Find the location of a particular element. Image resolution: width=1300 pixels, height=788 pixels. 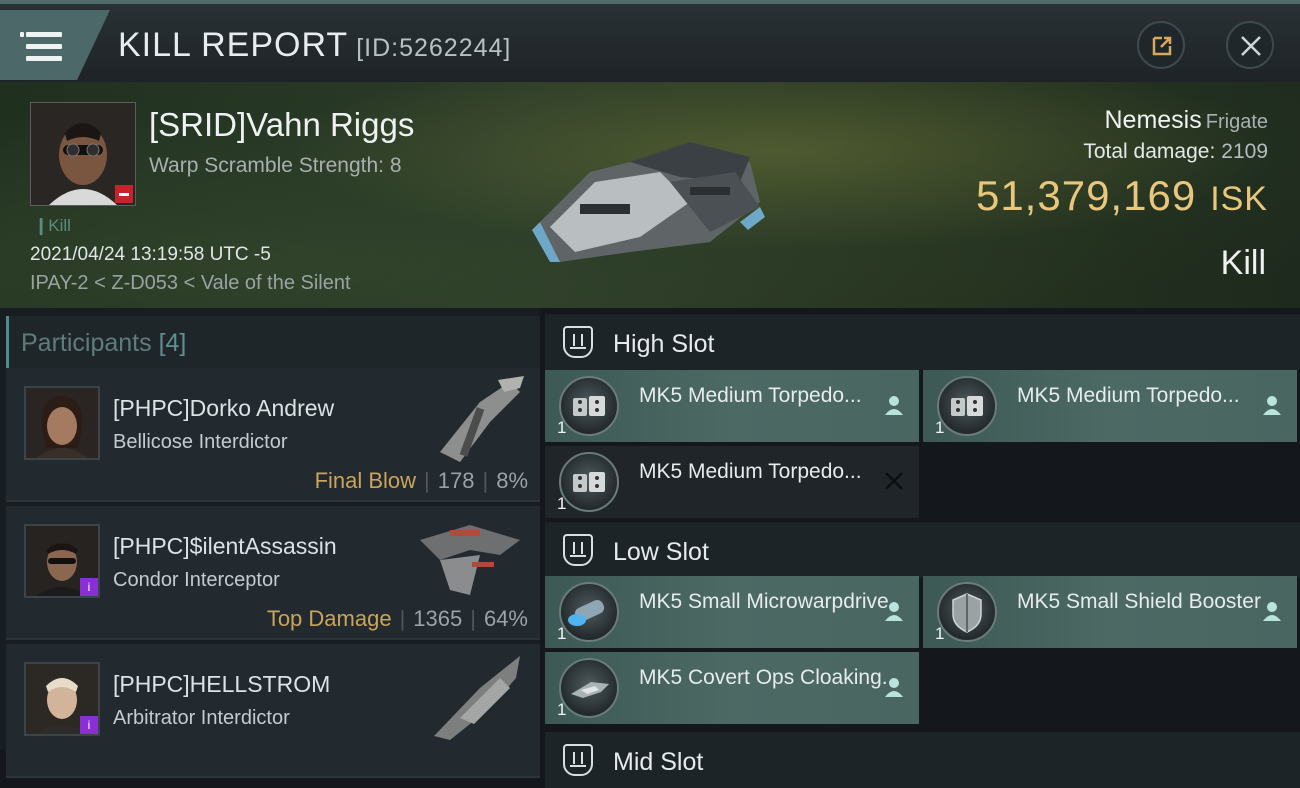

participants-header: Participants [4] is located at coordinates (273, 342).